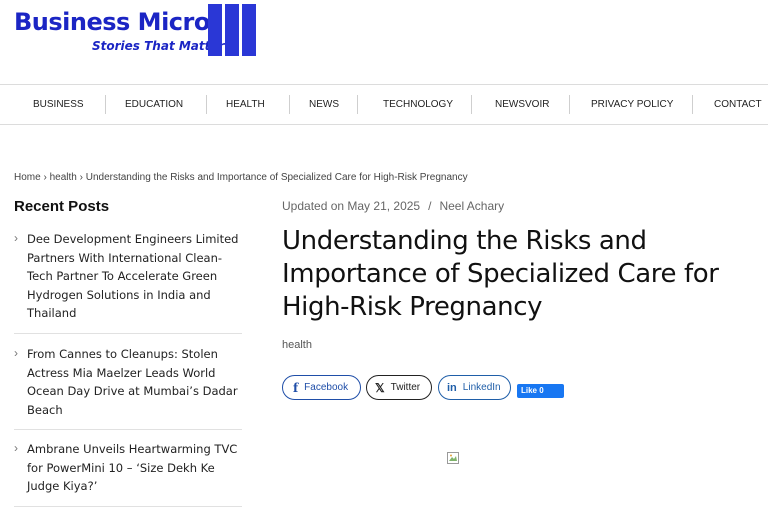 This screenshot has width=768, height=513. I want to click on nav-item-newsvoir: NEWSVOIR, so click(522, 104).